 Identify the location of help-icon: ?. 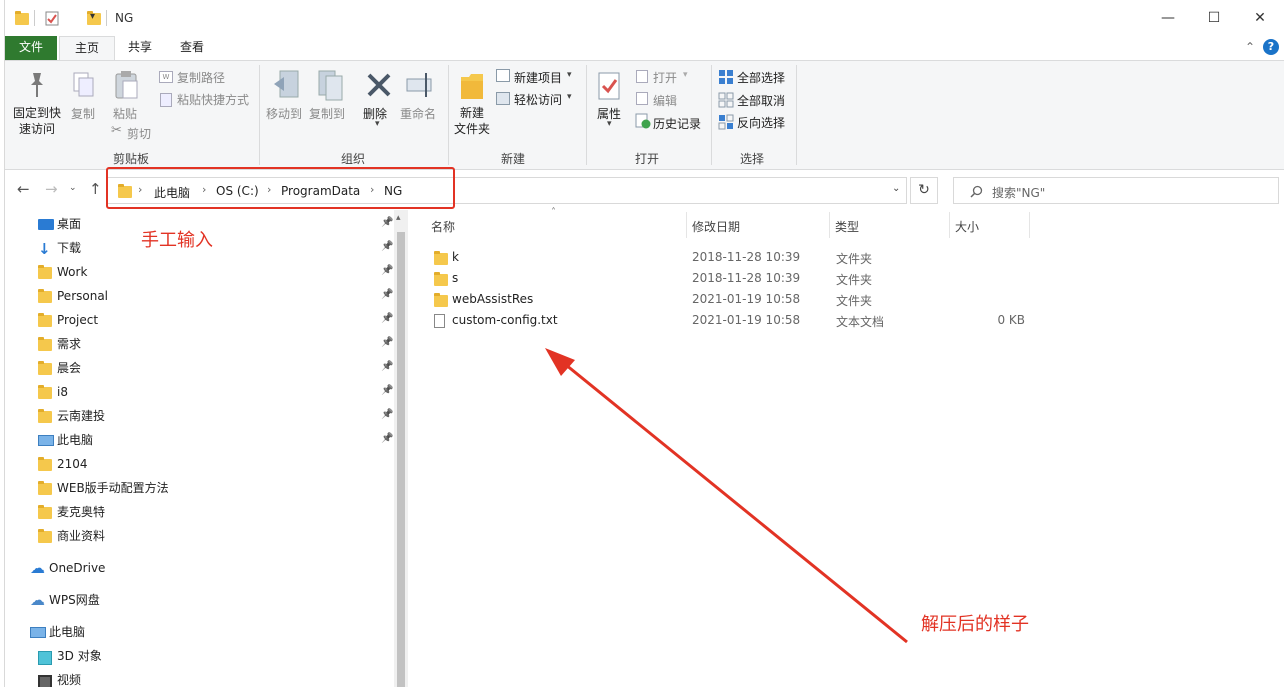
(1271, 47).